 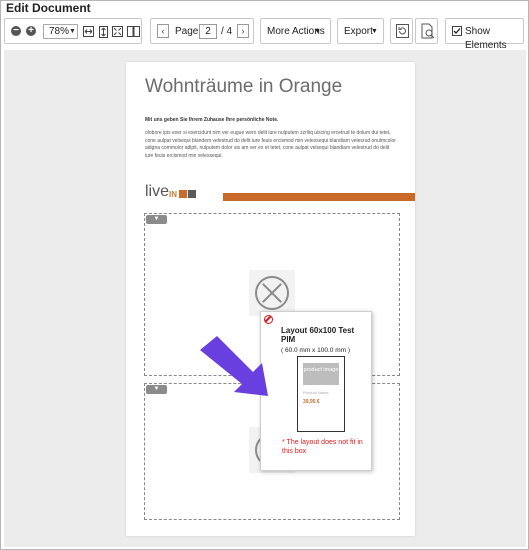 I want to click on show-elements-toggle: Show Elements, so click(x=484, y=34).